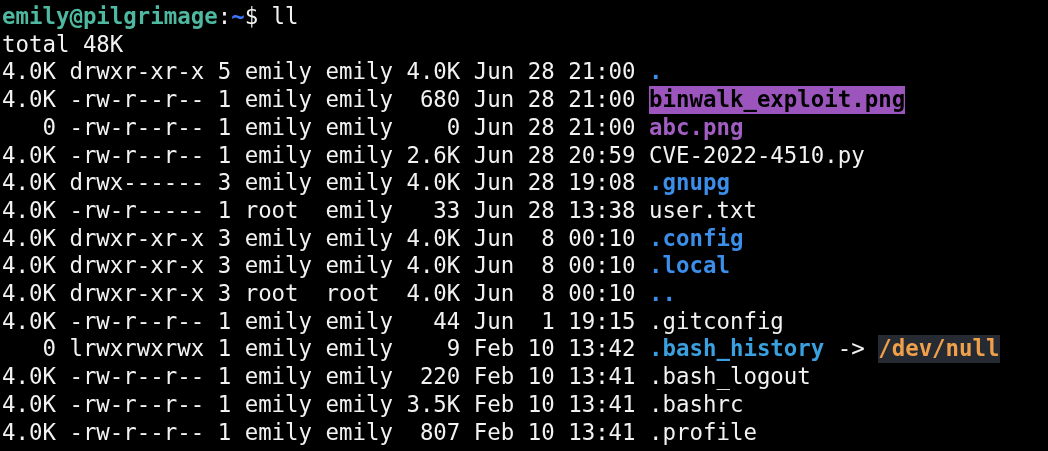 The width and height of the screenshot is (1048, 451). What do you see at coordinates (703, 210) in the screenshot?
I see `file-name: user.txt` at bounding box center [703, 210].